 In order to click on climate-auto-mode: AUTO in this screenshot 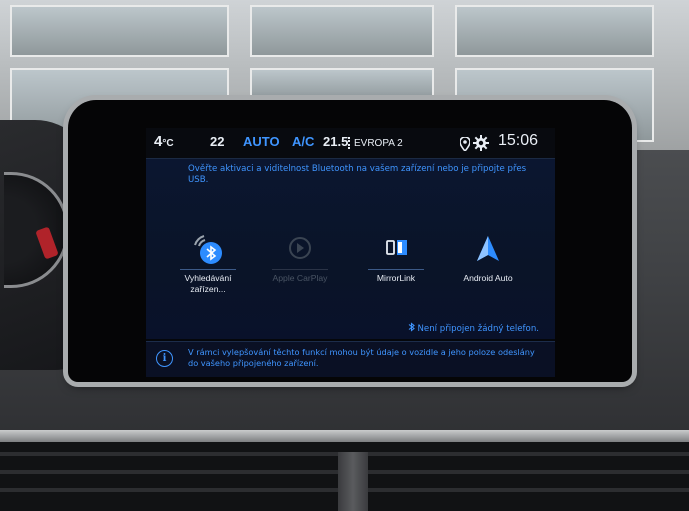, I will do `click(261, 141)`.